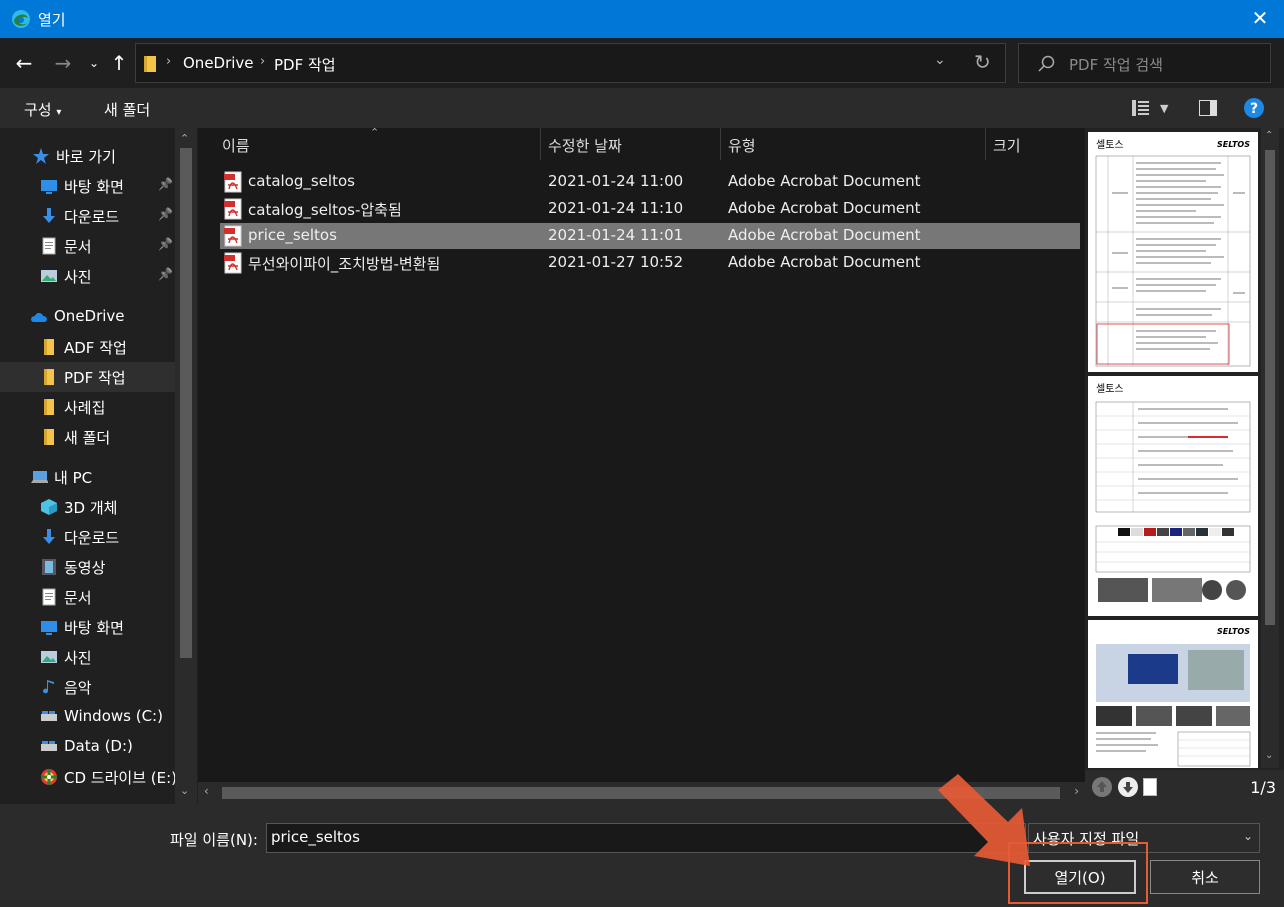 This screenshot has height=907, width=1284. Describe the element at coordinates (119, 63) in the screenshot. I see `up-arrow-icon: ↑` at that location.